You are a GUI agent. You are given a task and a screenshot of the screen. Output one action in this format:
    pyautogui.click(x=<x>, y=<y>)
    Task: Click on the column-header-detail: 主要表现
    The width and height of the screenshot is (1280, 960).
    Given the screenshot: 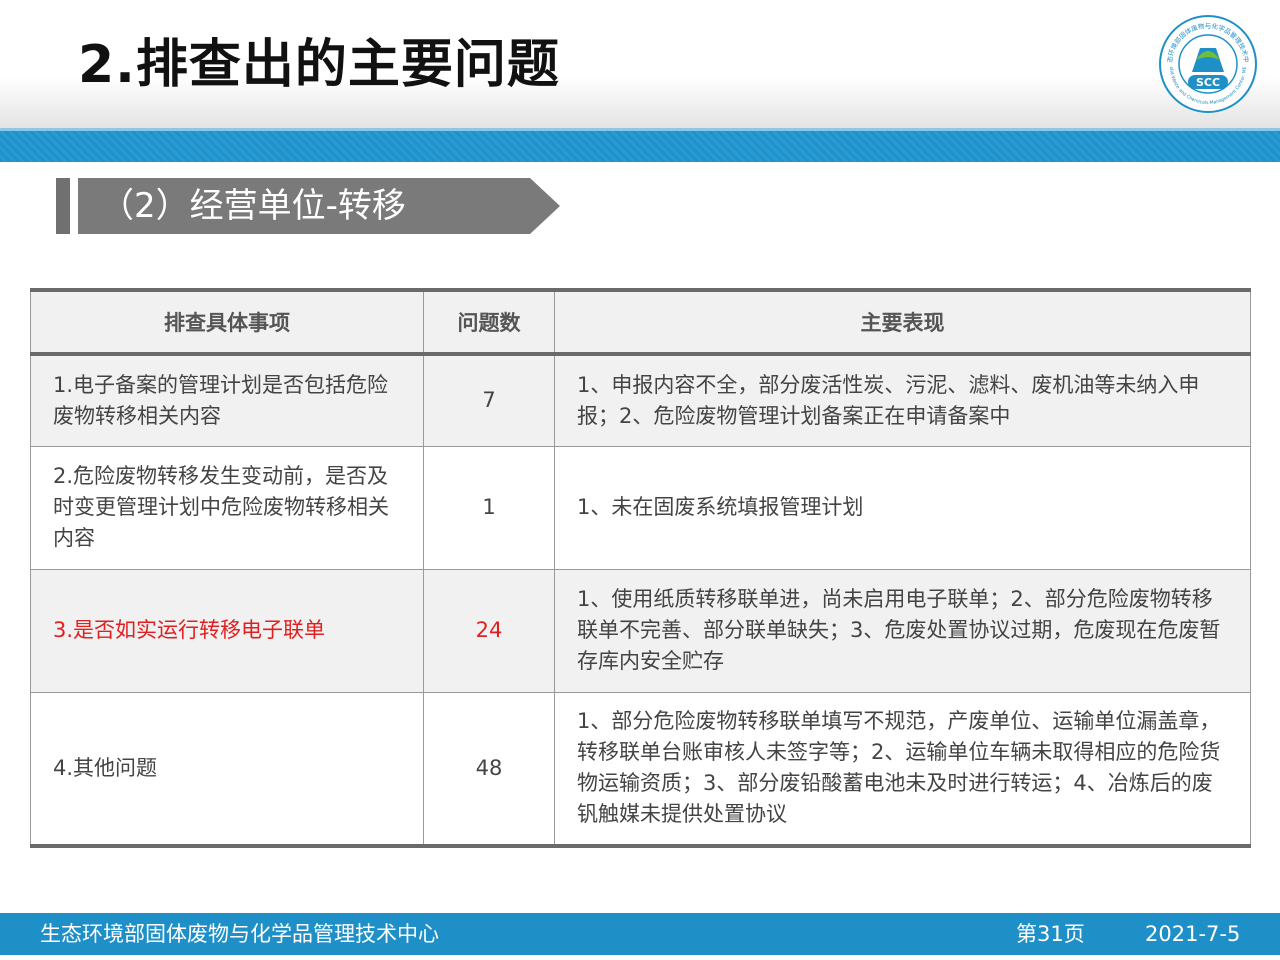 What is the action you would take?
    pyautogui.click(x=902, y=322)
    